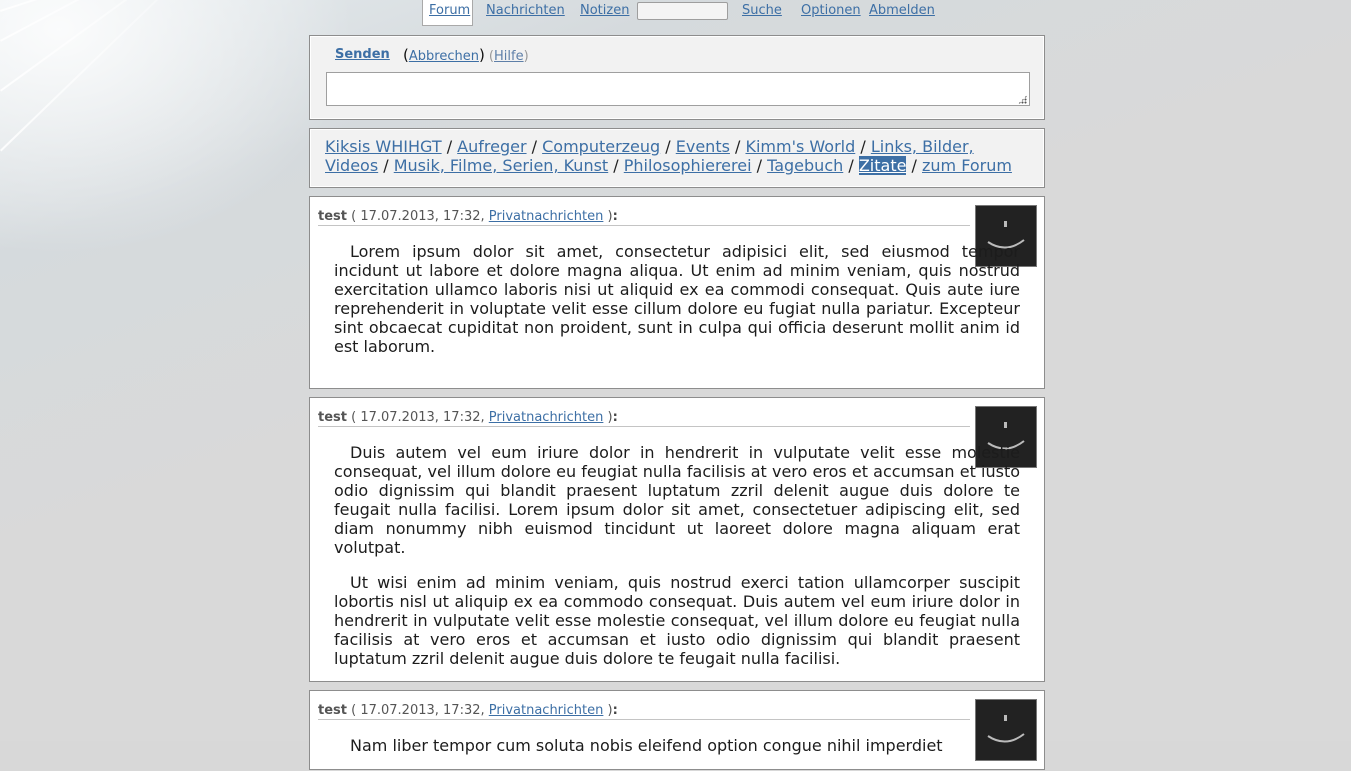 The height and width of the screenshot is (771, 1351). I want to click on category-link: Computerzeug, so click(601, 146).